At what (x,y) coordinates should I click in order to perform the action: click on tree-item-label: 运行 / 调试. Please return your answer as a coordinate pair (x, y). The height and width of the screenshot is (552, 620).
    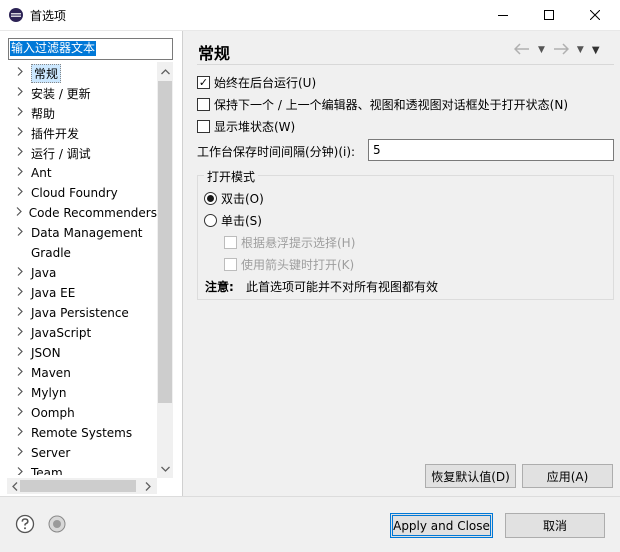
    Looking at the image, I should click on (61, 153).